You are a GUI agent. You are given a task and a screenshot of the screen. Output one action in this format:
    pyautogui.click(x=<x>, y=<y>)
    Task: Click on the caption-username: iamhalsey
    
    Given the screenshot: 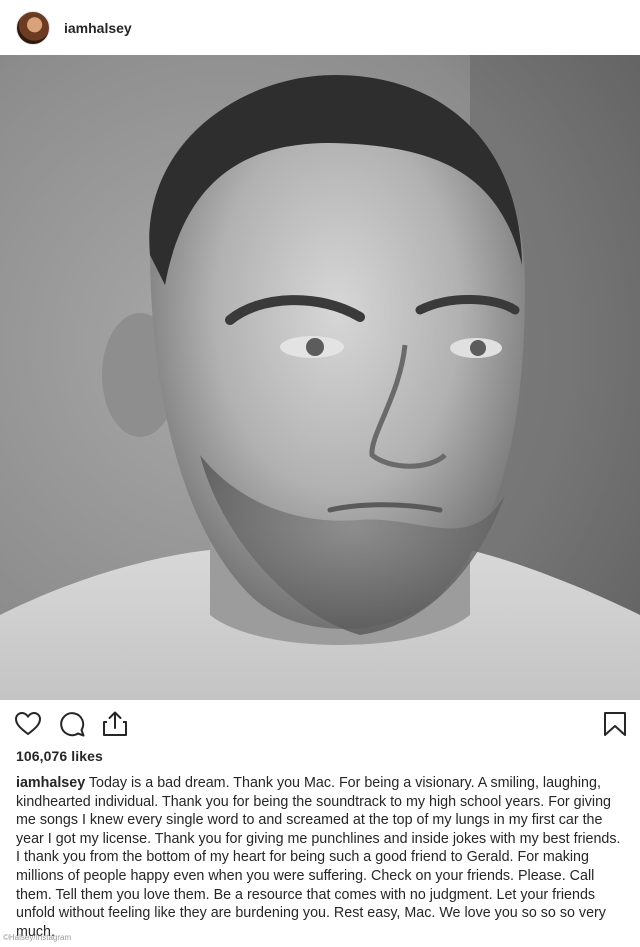 What is the action you would take?
    pyautogui.click(x=50, y=783)
    